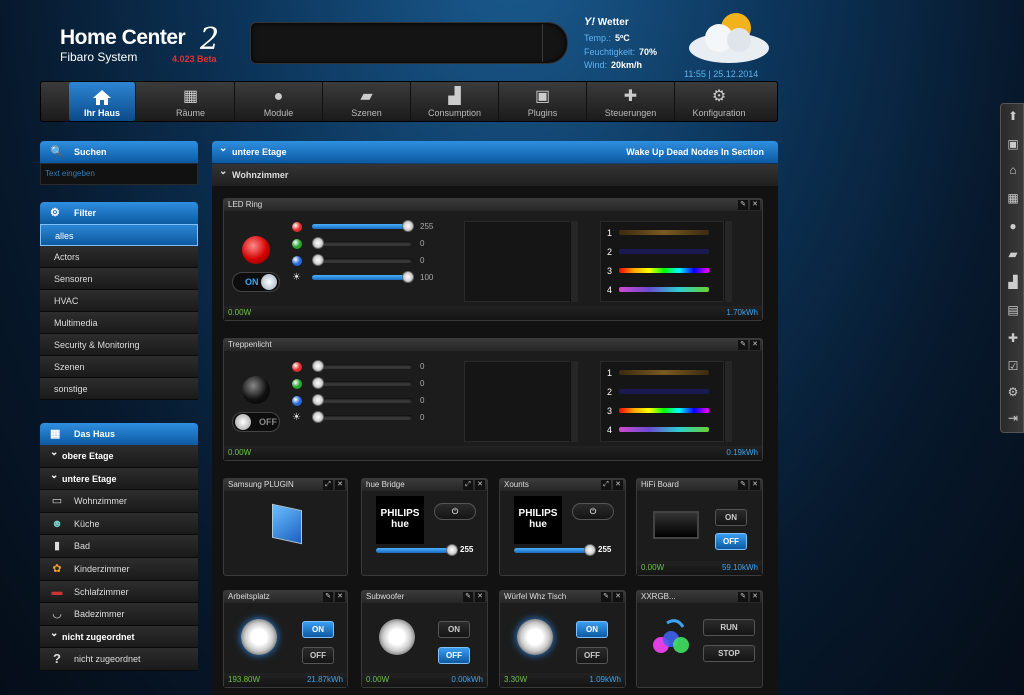 The height and width of the screenshot is (695, 1024). Describe the element at coordinates (1013, 170) in the screenshot. I see `home-icon: ⌂` at that location.